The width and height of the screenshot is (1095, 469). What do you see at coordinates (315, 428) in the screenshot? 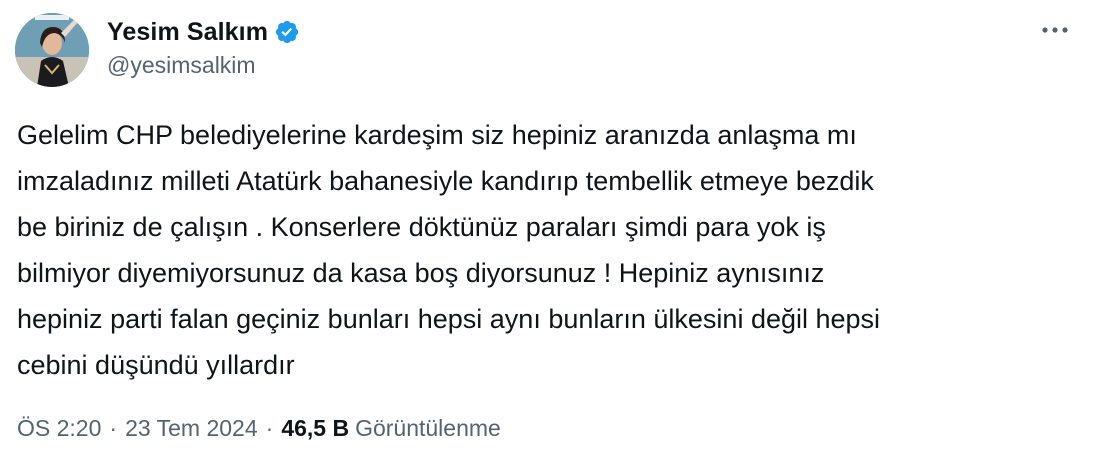
I see `views-count: 46,5 B` at bounding box center [315, 428].